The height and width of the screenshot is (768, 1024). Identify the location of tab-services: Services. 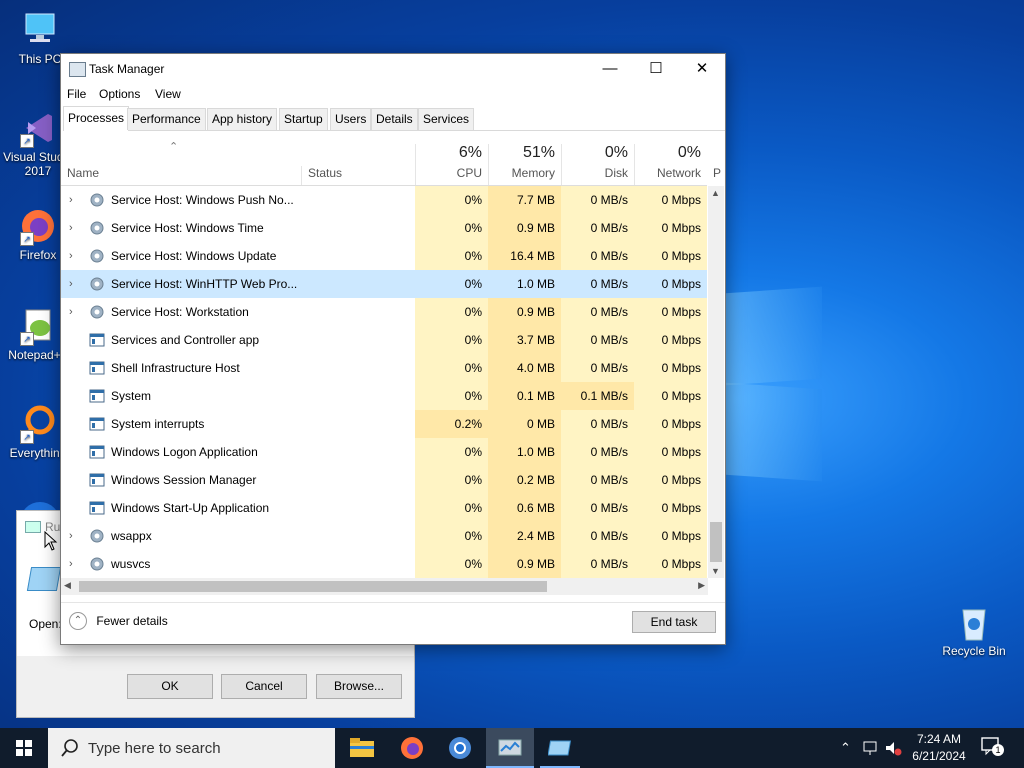
(446, 119).